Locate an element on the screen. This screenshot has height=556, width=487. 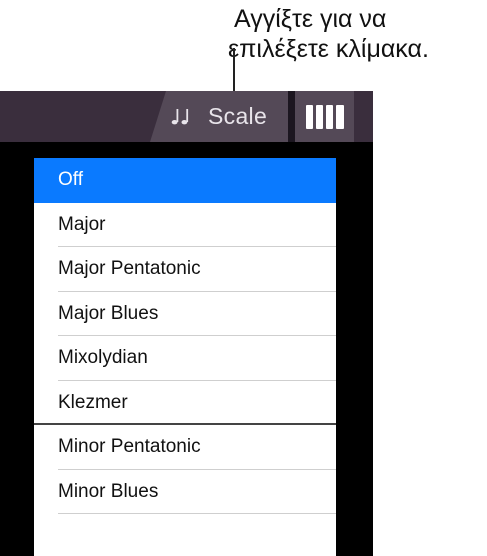
scale-button: Scale is located at coordinates (219, 116).